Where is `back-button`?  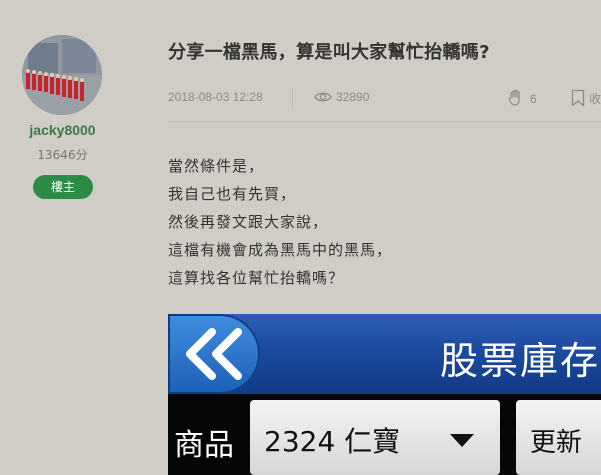 back-button is located at coordinates (214, 354).